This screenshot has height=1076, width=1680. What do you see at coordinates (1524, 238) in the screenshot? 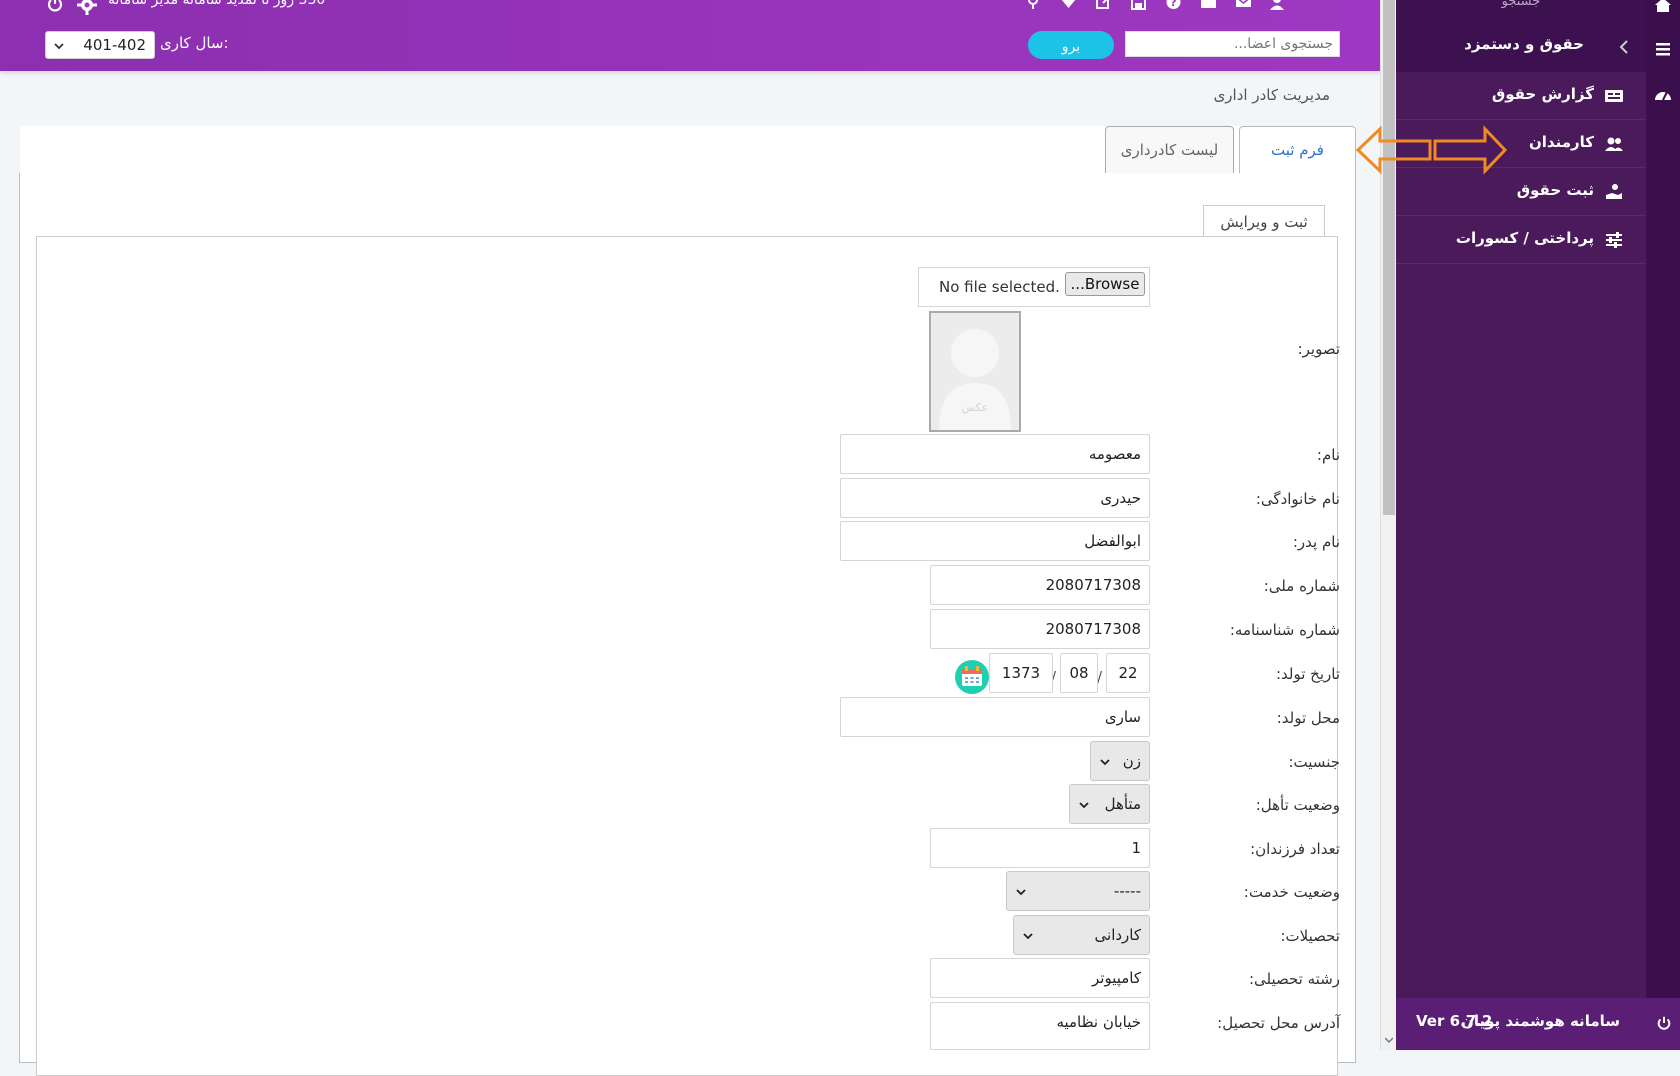
I see `sidebar-item-label: پرداختی / کسورات` at bounding box center [1524, 238].